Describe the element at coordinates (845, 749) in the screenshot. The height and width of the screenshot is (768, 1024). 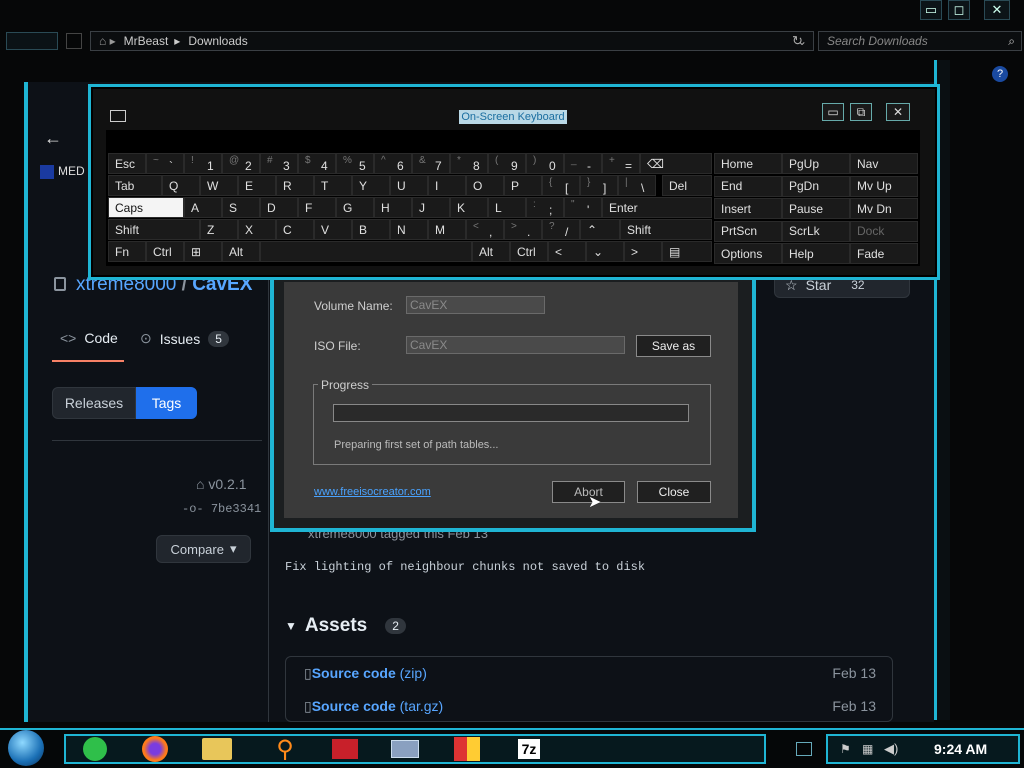
I see `flag-icon: ⚑` at that location.